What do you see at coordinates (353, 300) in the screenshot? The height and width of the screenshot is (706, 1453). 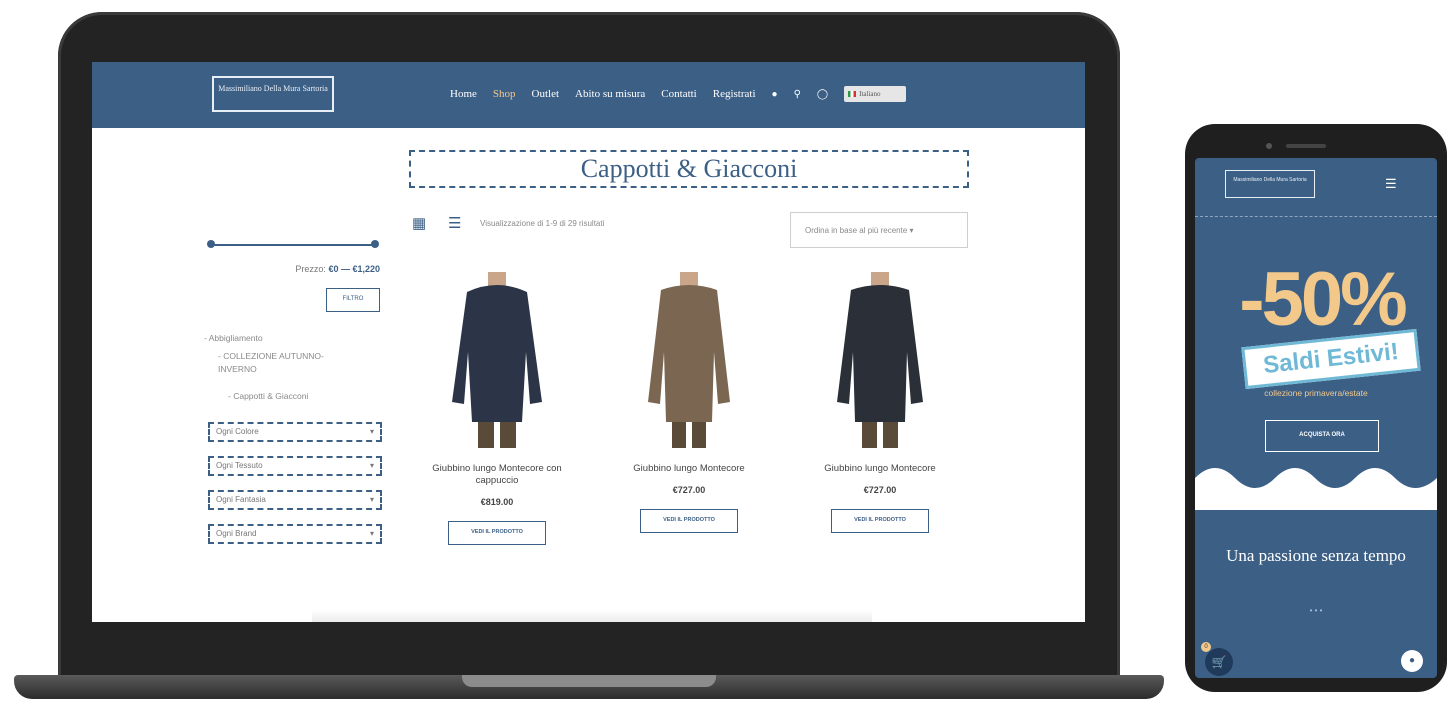 I see `filter-button: FILTRO` at bounding box center [353, 300].